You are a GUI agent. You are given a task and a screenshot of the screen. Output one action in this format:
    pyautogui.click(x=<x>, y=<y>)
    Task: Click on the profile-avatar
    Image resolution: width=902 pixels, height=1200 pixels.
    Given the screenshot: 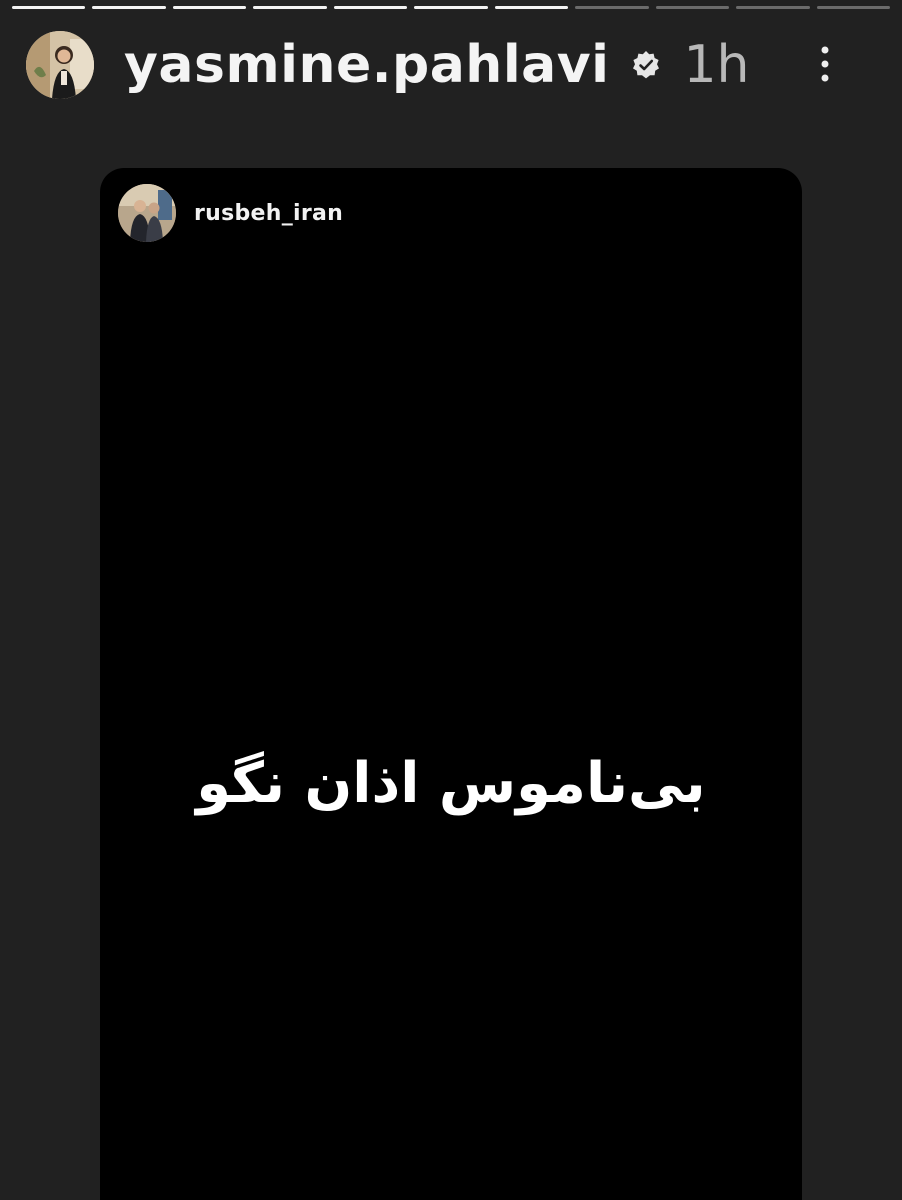 What is the action you would take?
    pyautogui.click(x=60, y=65)
    